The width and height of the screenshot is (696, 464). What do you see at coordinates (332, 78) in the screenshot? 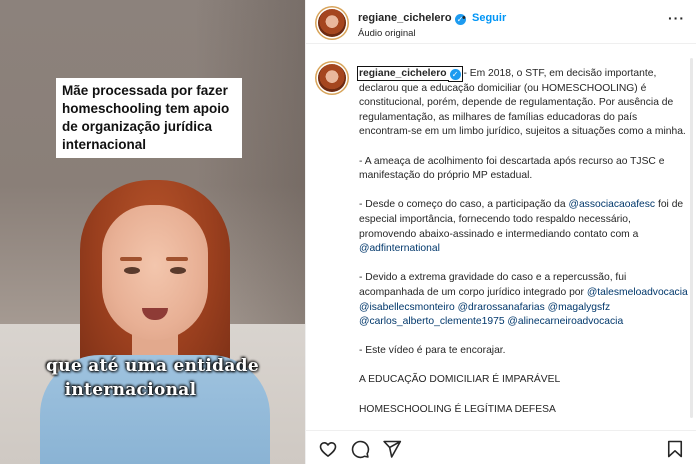
I see `caption-avatar` at bounding box center [332, 78].